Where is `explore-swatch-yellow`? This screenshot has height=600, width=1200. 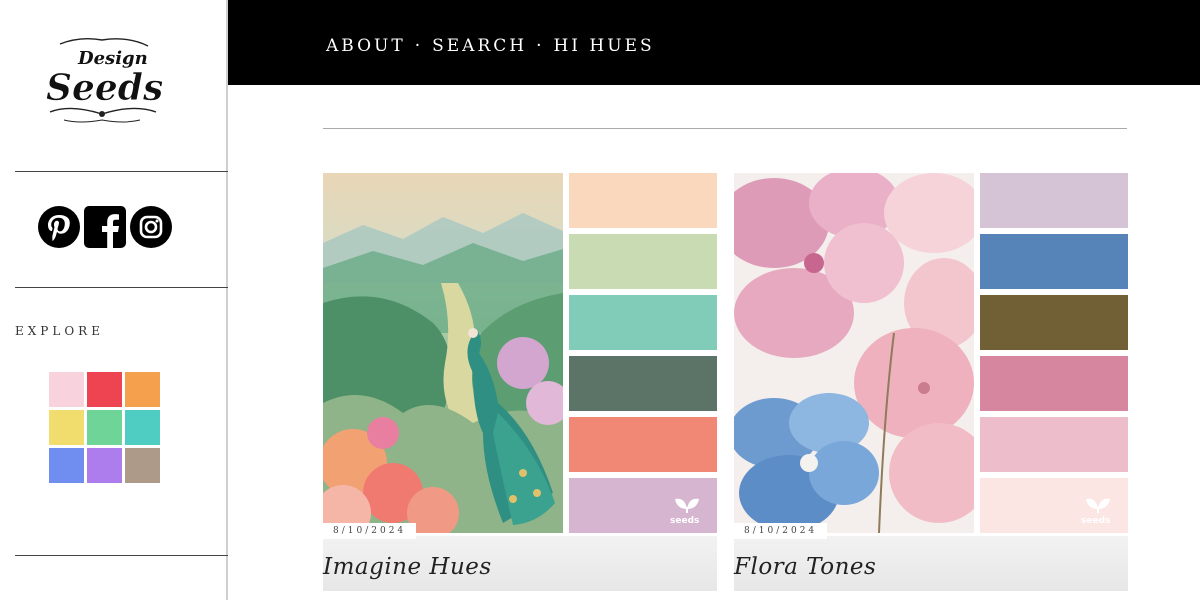
explore-swatch-yellow is located at coordinates (66, 427).